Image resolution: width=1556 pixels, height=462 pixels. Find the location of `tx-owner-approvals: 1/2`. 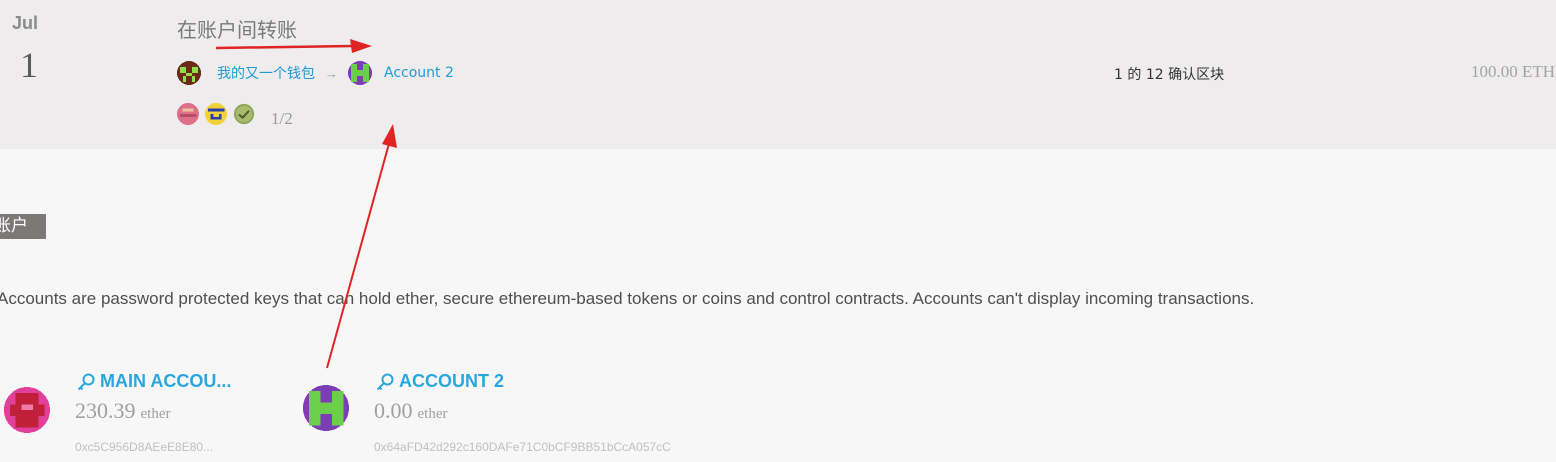

tx-owner-approvals: 1/2 is located at coordinates (235, 114).